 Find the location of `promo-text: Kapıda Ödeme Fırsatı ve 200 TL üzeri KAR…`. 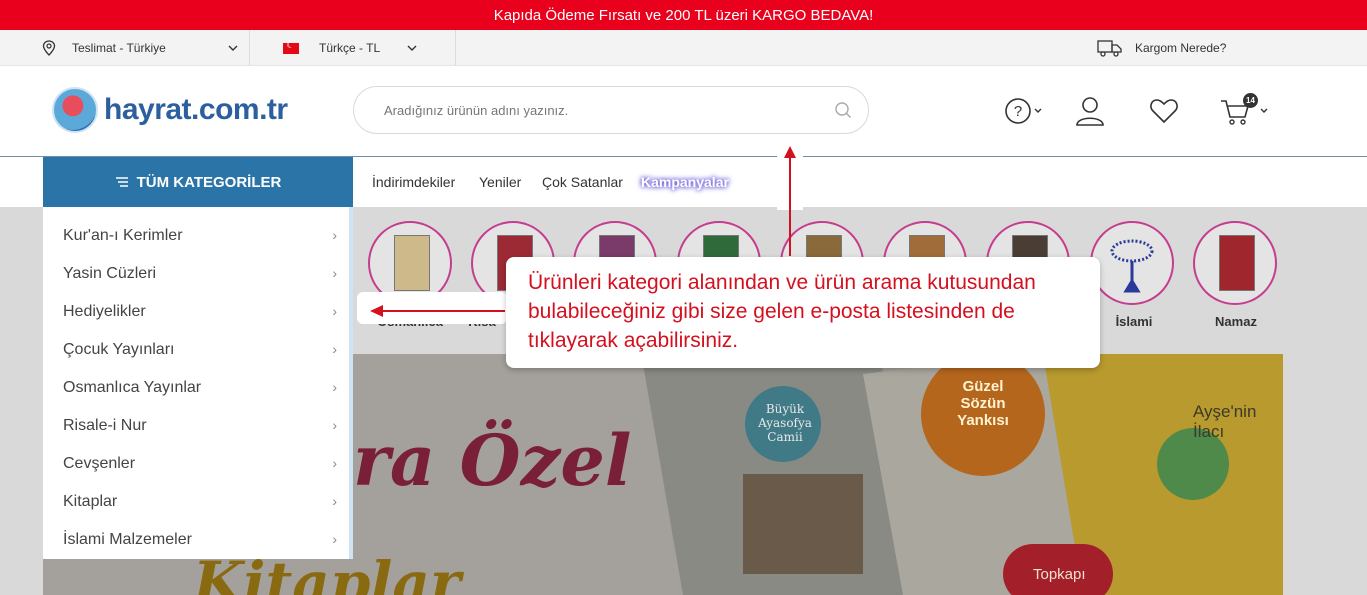

promo-text: Kapıda Ödeme Fırsatı ve 200 TL üzeri KAR… is located at coordinates (683, 15).